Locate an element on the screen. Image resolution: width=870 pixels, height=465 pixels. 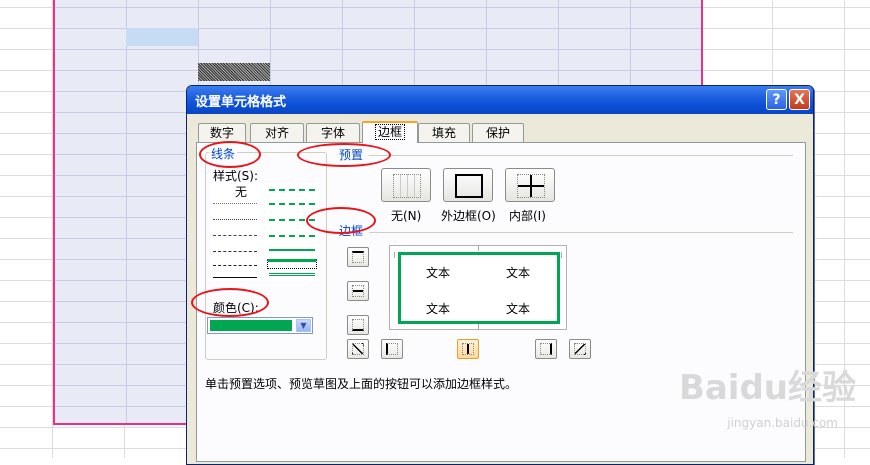
help-button: ? is located at coordinates (776, 99).